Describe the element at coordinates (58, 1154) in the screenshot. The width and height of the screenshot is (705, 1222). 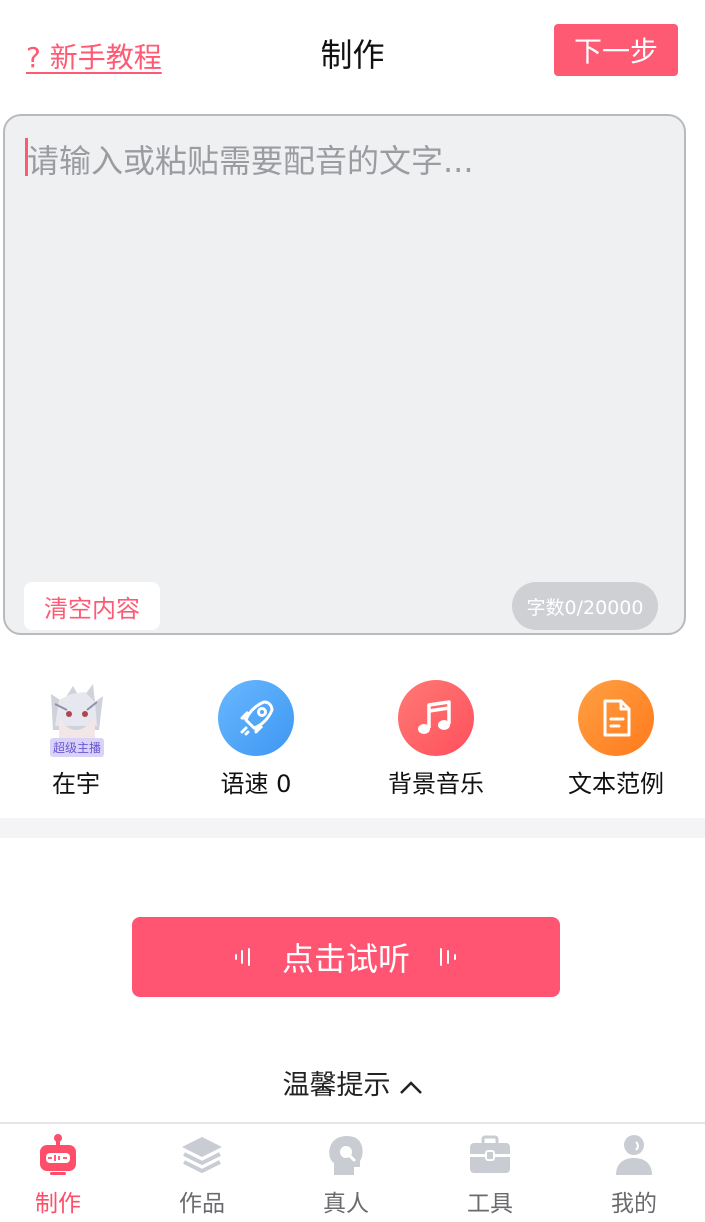
I see `robot-icon` at that location.